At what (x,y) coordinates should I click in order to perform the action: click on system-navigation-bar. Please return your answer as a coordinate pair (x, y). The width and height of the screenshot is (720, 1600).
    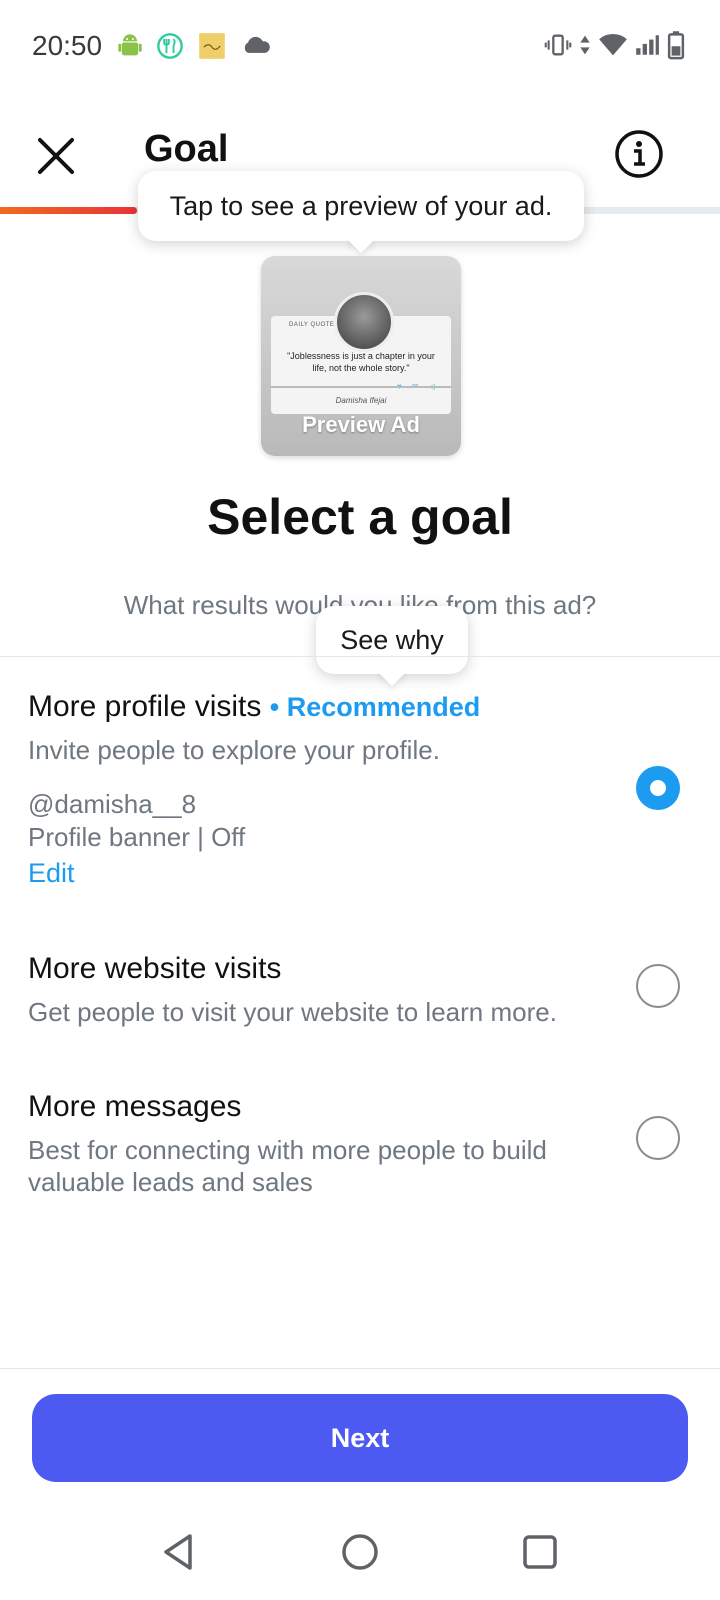
    Looking at the image, I should click on (360, 1550).